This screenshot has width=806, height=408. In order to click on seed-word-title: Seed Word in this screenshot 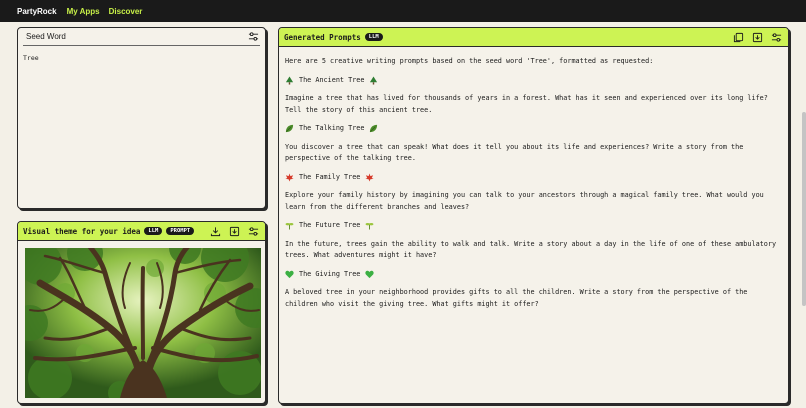, I will do `click(46, 36)`.